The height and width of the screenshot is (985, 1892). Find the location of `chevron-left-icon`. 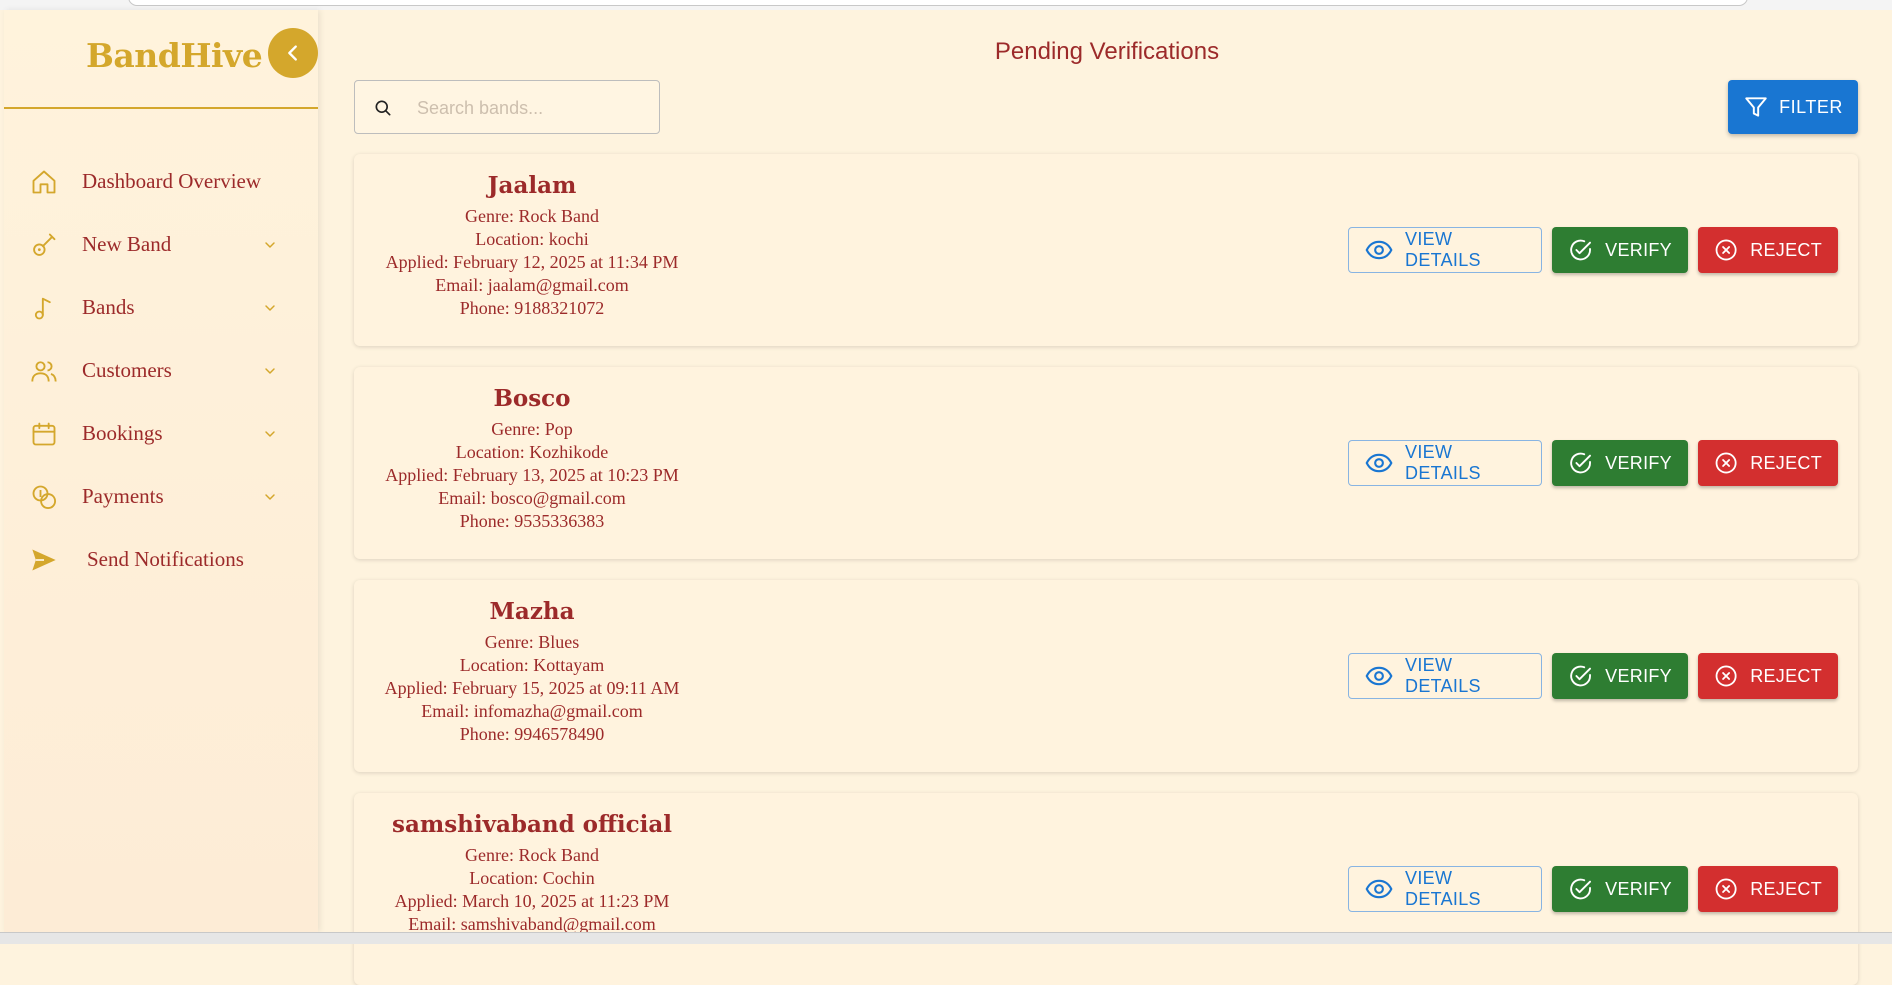

chevron-left-icon is located at coordinates (292, 53).